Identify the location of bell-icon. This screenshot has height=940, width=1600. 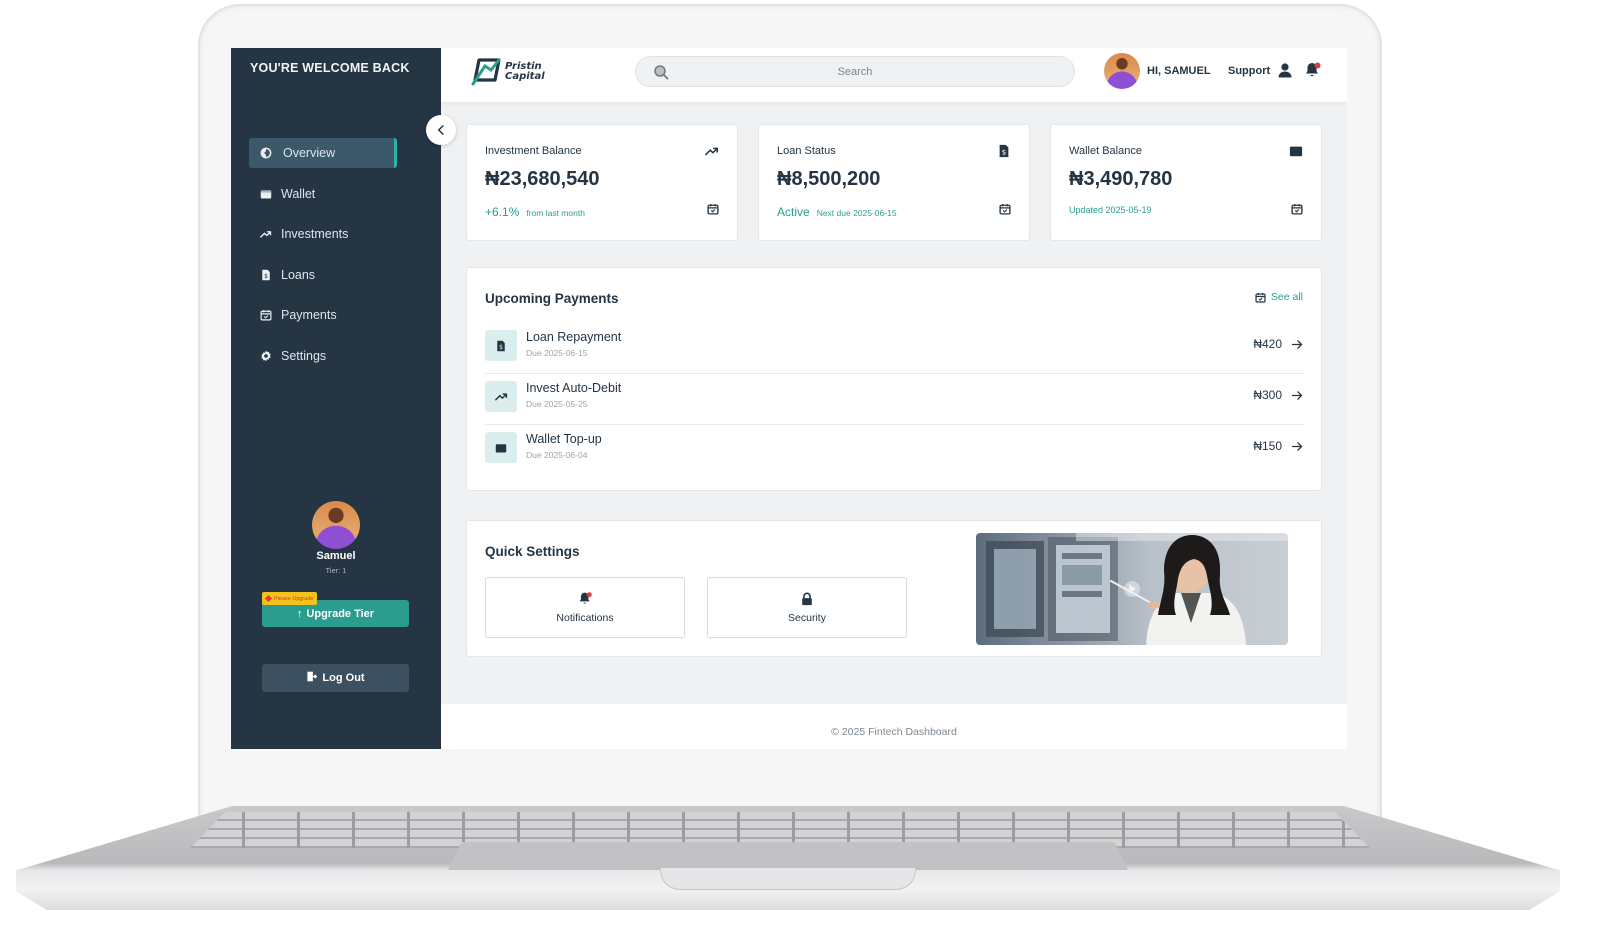
(585, 598).